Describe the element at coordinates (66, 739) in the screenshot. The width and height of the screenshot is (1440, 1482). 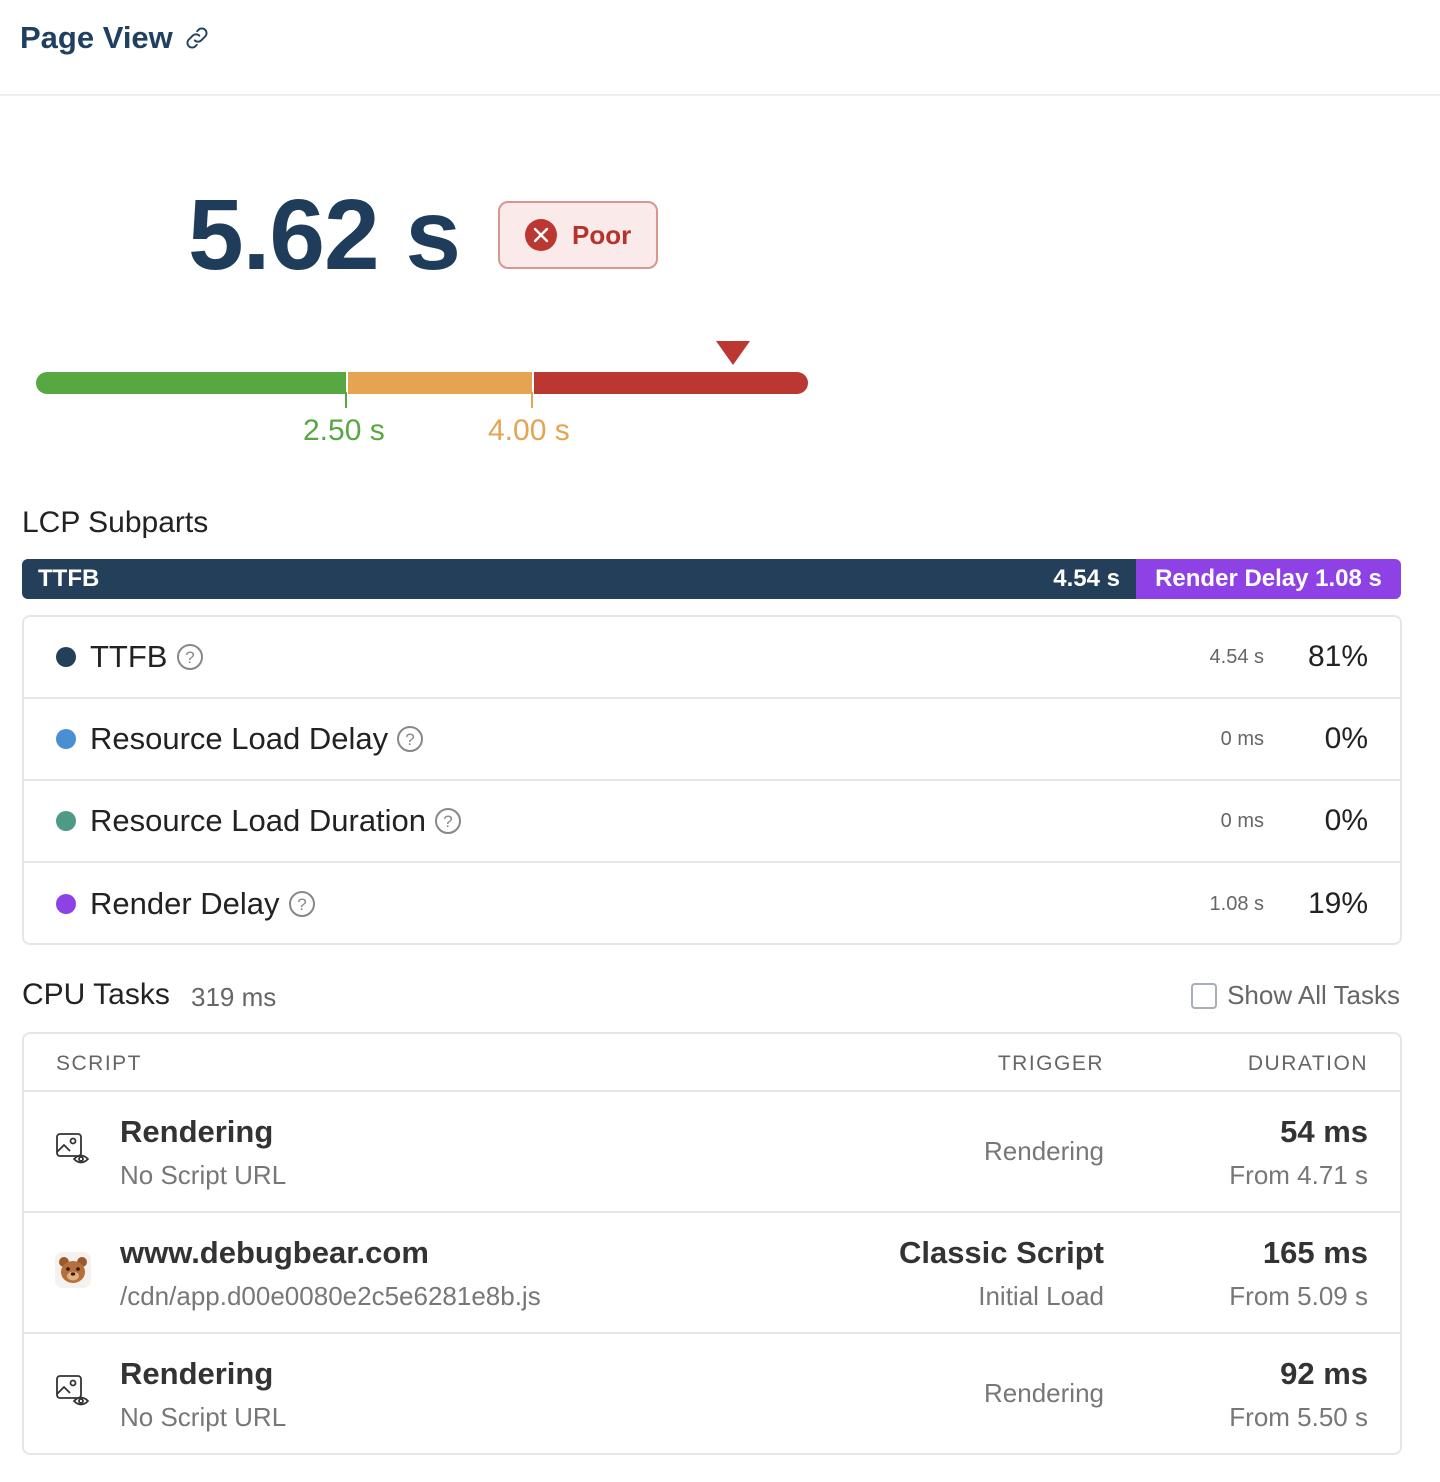
I see `resource-load-delay-dot` at that location.